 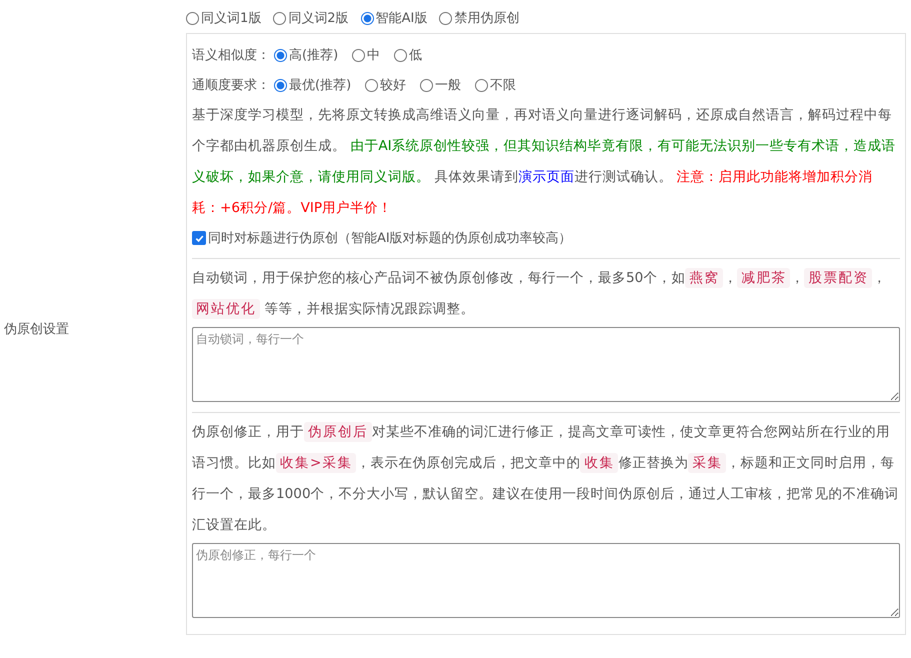 I want to click on corrections-field: 伪原创修正，每行一个, so click(x=546, y=580).